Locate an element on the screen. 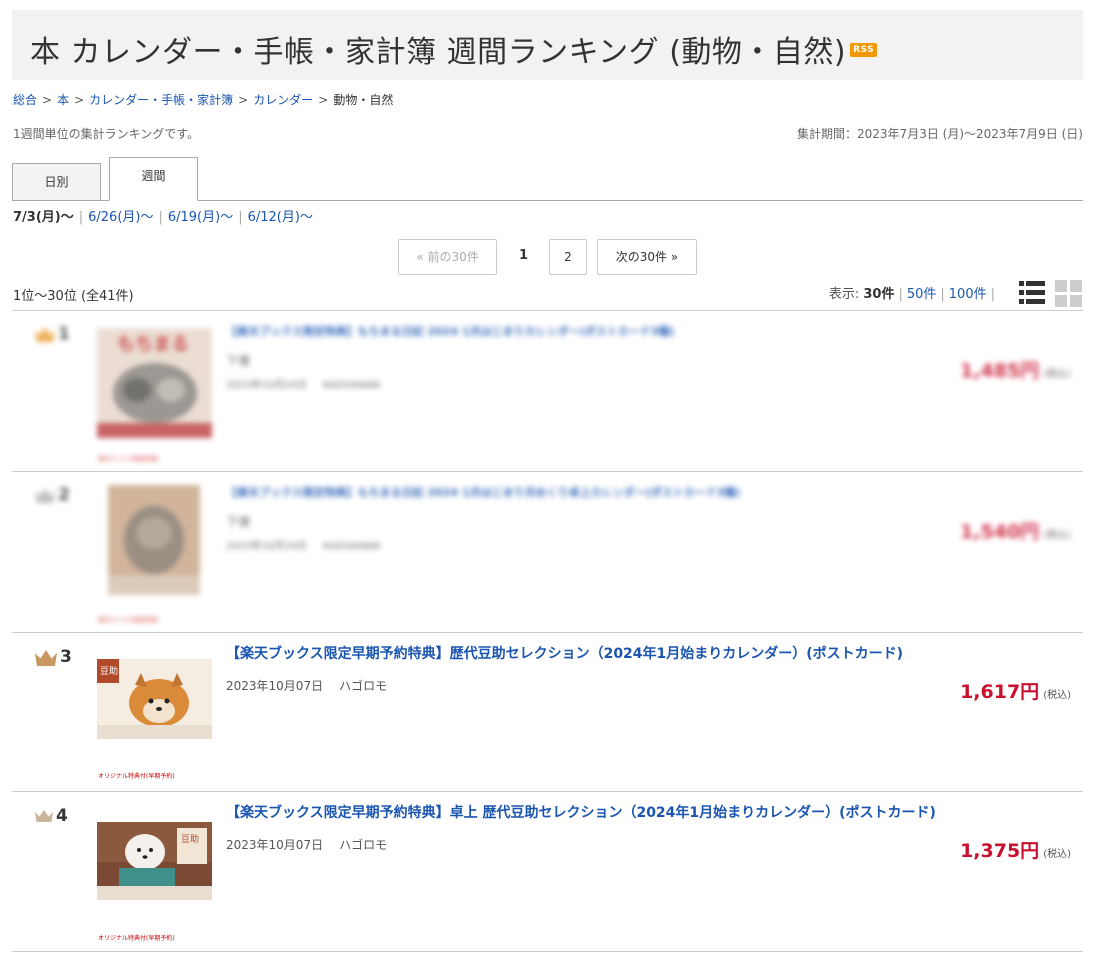 This screenshot has height=957, width=1095. list-view-icon is located at coordinates (1032, 293).